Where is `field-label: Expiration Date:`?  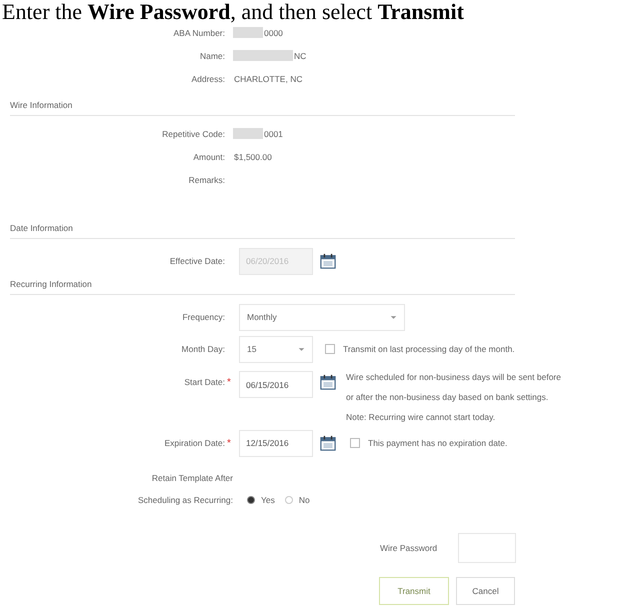
field-label: Expiration Date: is located at coordinates (194, 443).